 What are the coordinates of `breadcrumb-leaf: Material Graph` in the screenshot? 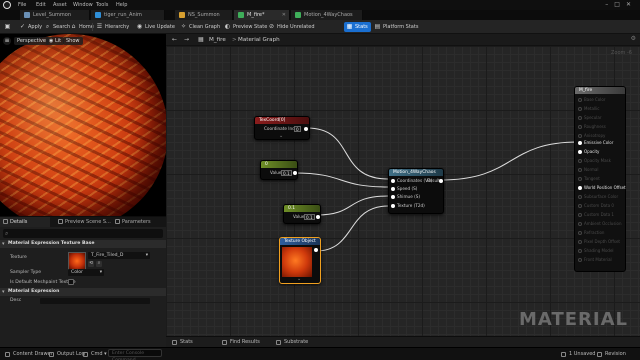 It's located at (259, 40).